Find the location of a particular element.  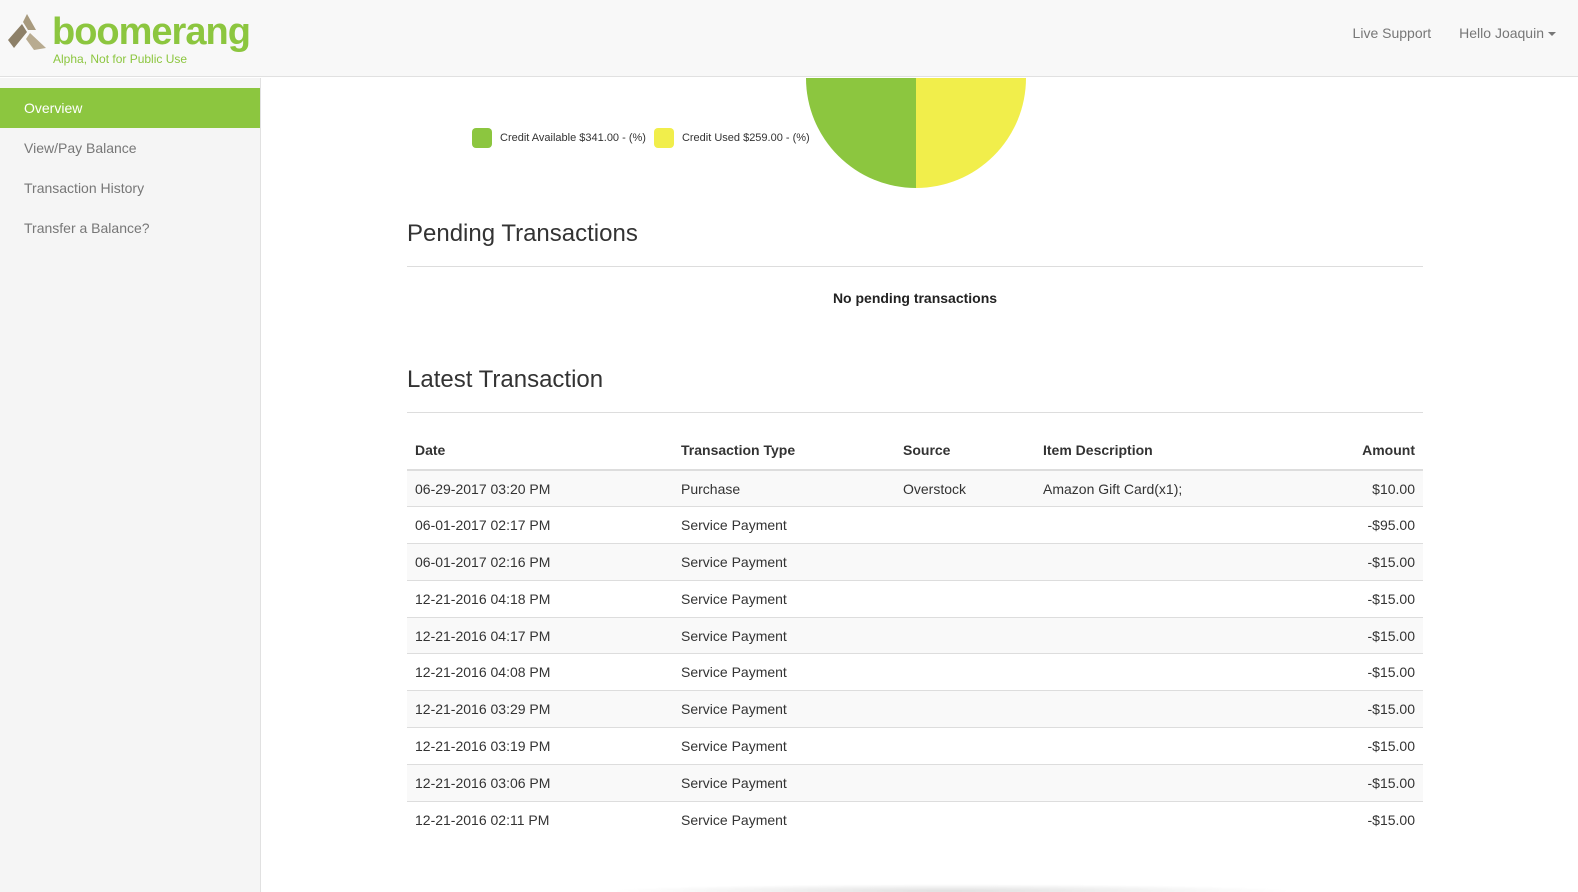

col-header-source: Source is located at coordinates (965, 450).